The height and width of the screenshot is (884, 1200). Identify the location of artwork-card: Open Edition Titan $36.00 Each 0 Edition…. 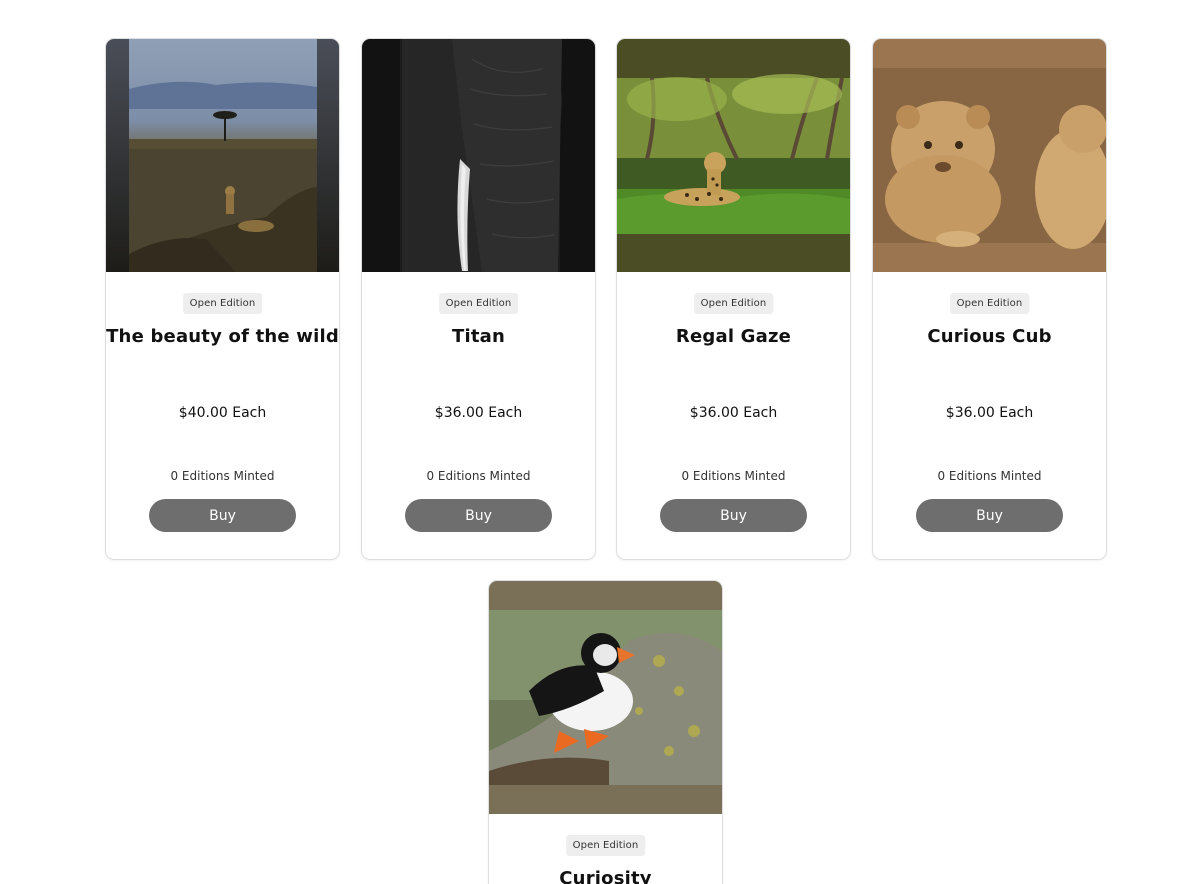
(478, 299).